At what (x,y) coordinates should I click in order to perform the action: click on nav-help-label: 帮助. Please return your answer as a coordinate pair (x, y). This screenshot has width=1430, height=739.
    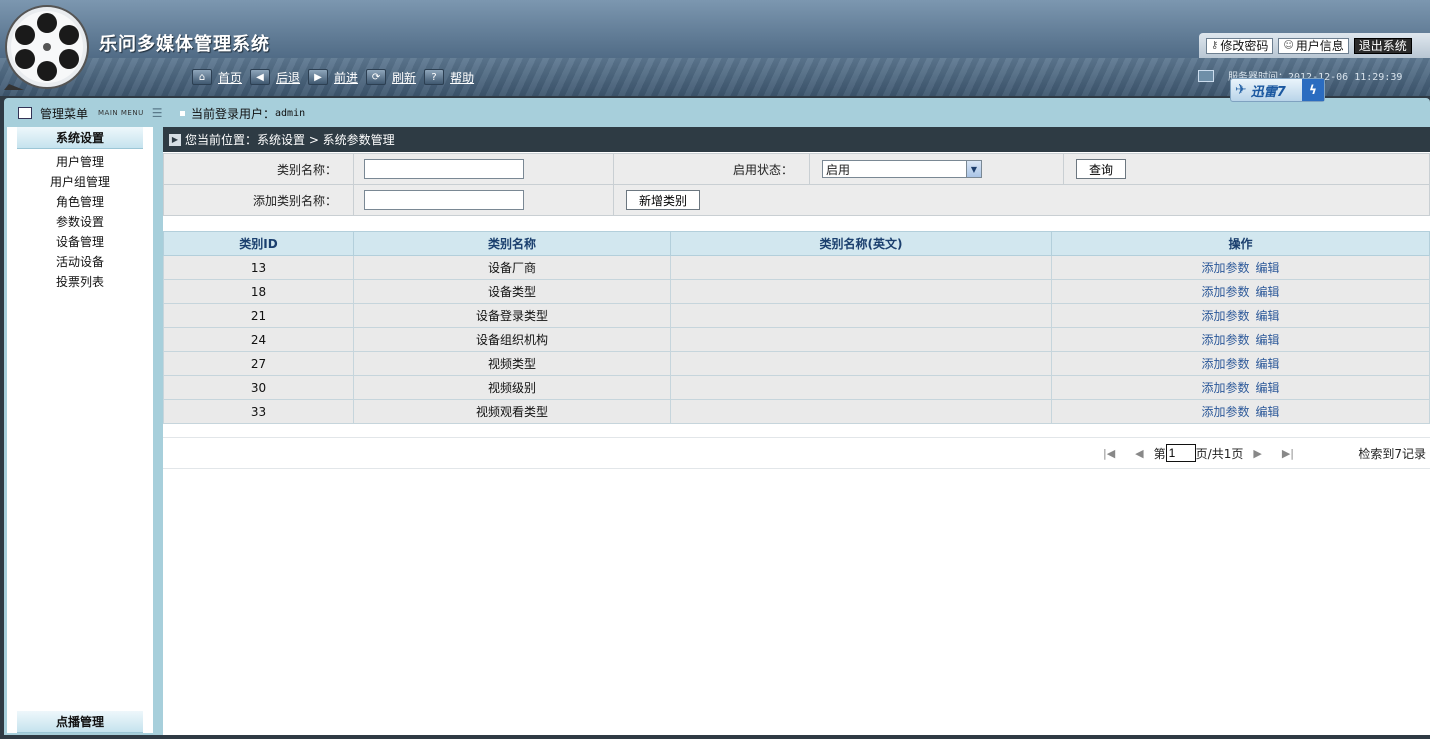
    Looking at the image, I should click on (462, 77).